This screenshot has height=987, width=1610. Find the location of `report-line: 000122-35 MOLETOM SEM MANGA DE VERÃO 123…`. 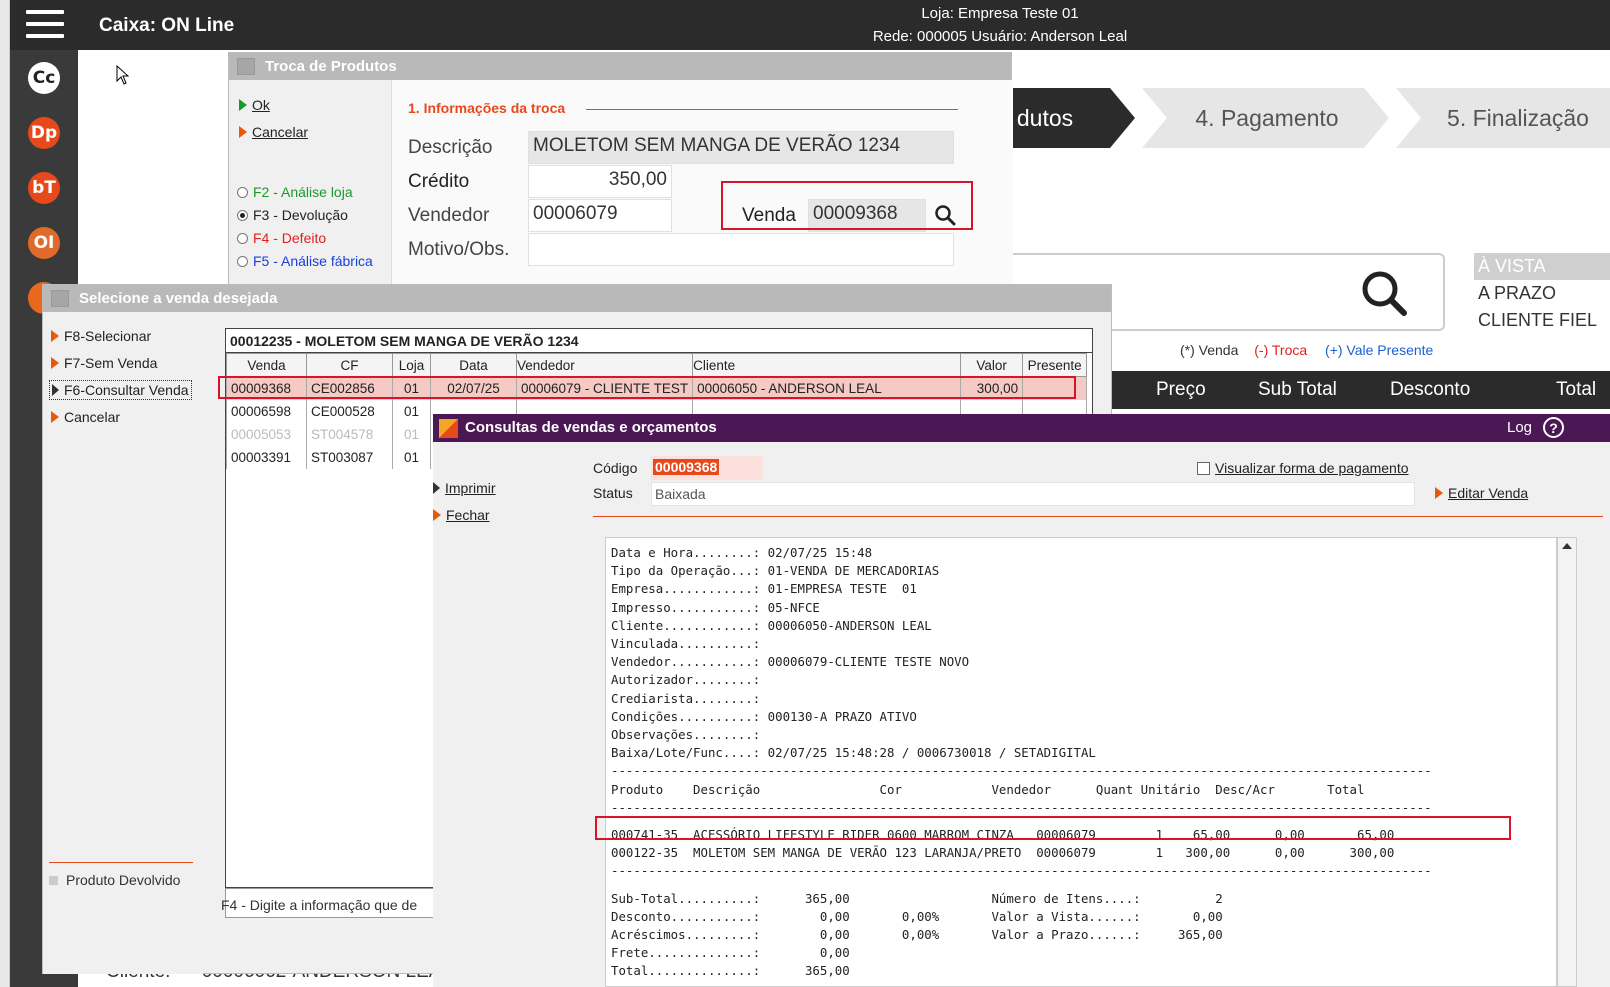

report-line: 000122-35 MOLETOM SEM MANGA DE VERÃO 123… is located at coordinates (1003, 853).